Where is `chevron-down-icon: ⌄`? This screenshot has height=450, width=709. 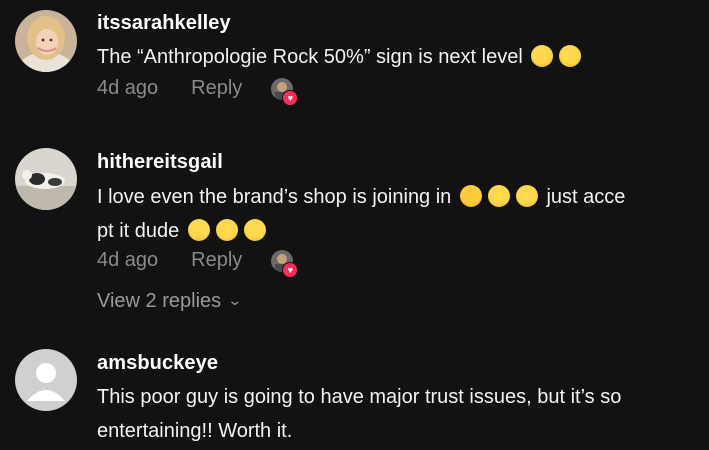
chevron-down-icon: ⌄ is located at coordinates (235, 300).